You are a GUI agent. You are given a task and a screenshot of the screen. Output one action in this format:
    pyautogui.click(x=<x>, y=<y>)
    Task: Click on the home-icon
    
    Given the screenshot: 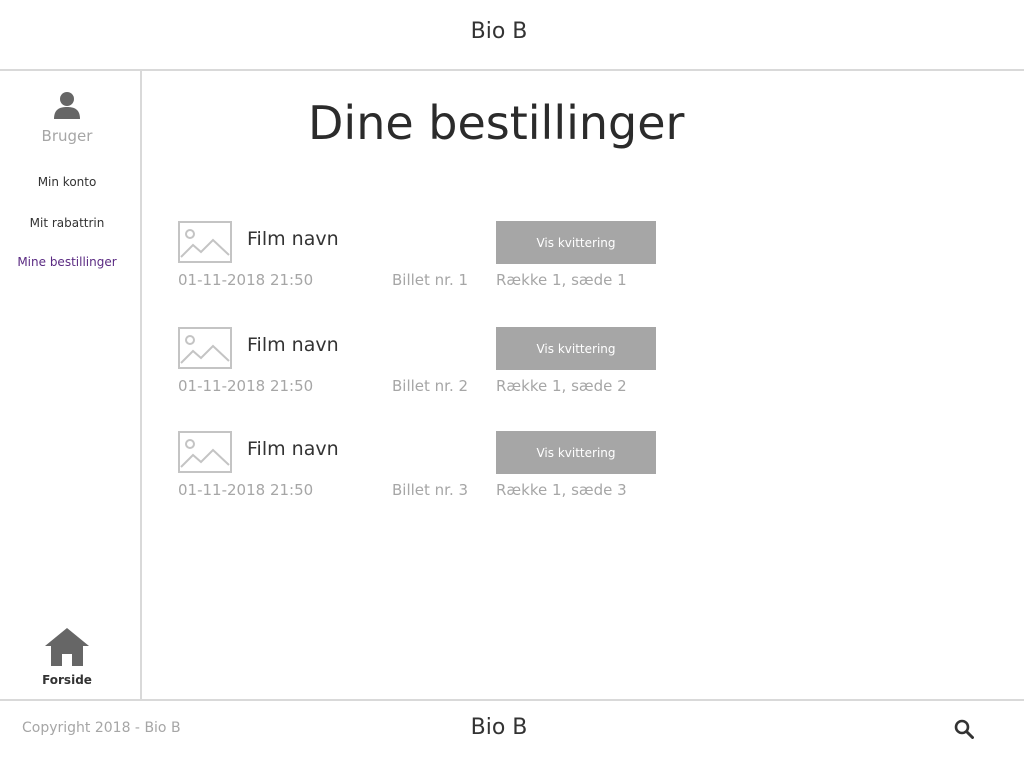 What is the action you would take?
    pyautogui.click(x=67, y=647)
    